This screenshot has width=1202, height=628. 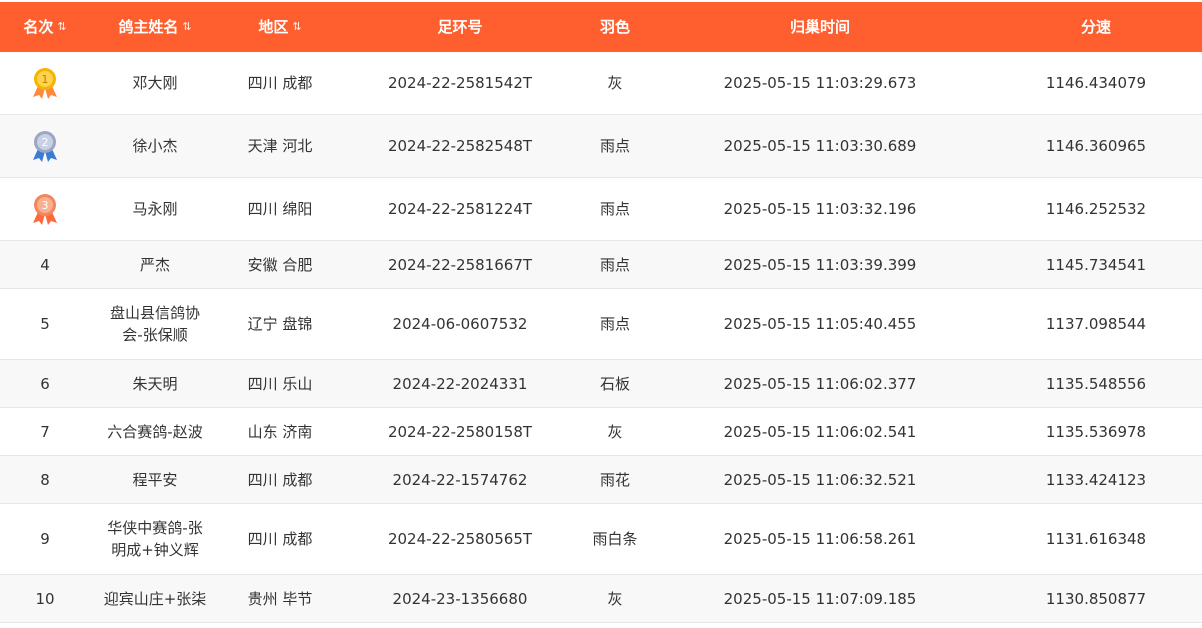 I want to click on time-cell: 2025-05-15 11:06:32.521, so click(x=820, y=479).